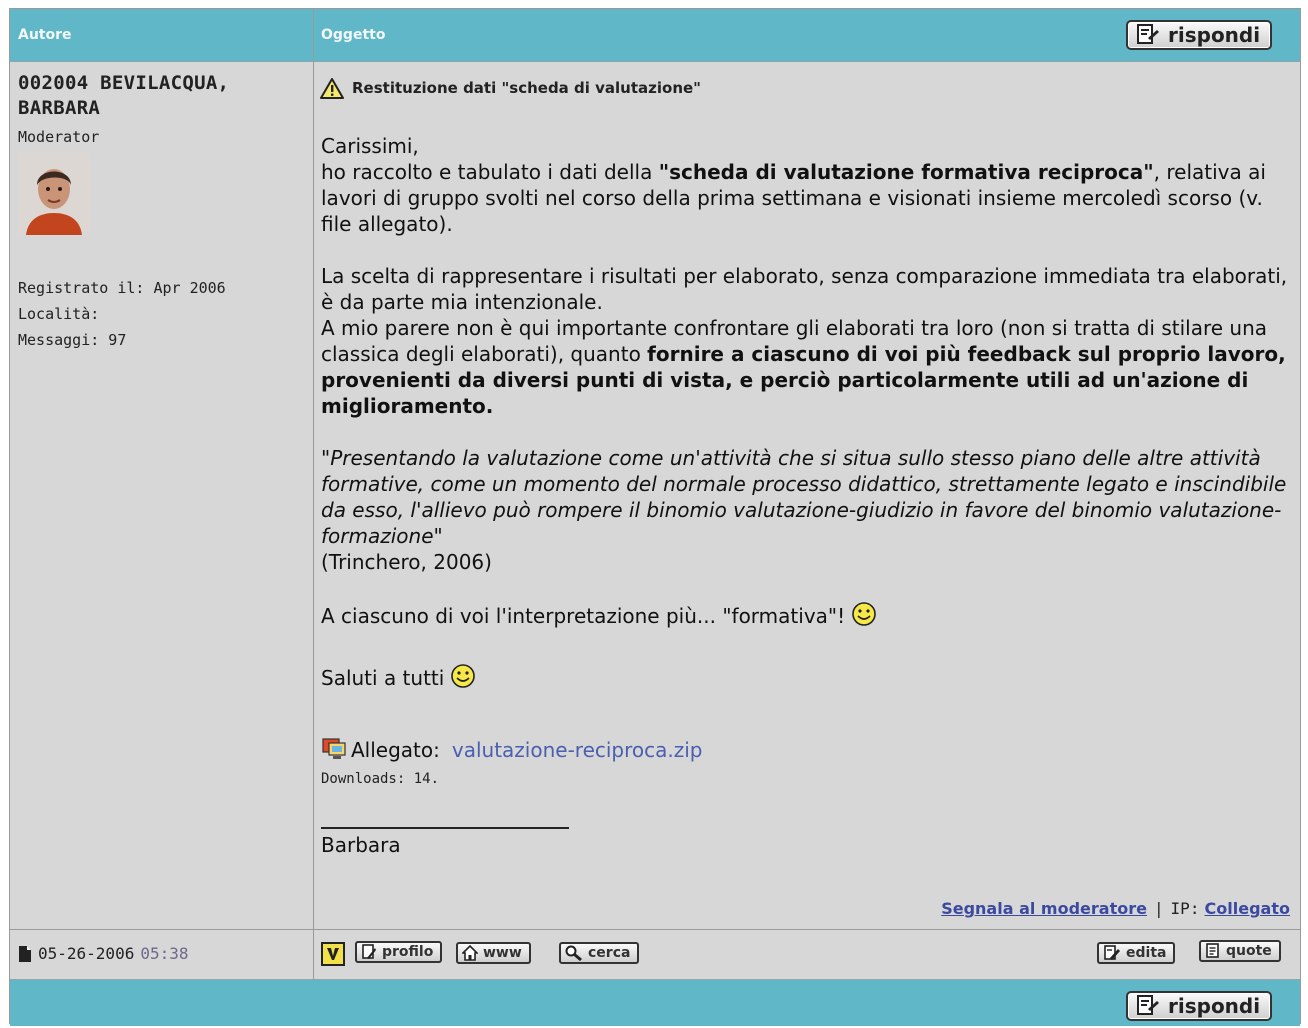  Describe the element at coordinates (577, 750) in the screenshot. I see `attachment-link: valutazione-reciproca.zip` at that location.